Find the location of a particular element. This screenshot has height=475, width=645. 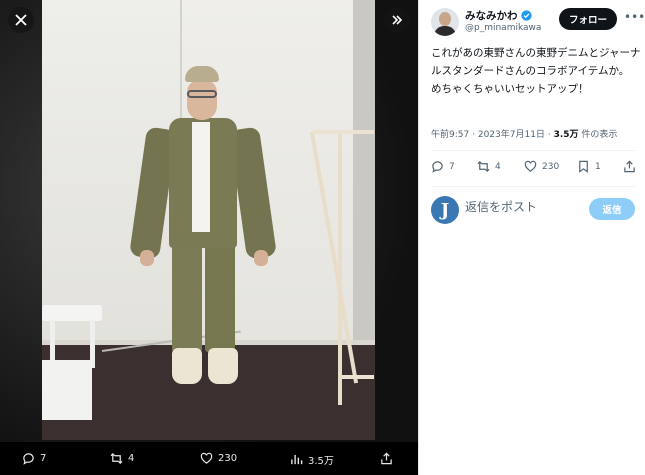

expand-panel-button is located at coordinates (397, 20).